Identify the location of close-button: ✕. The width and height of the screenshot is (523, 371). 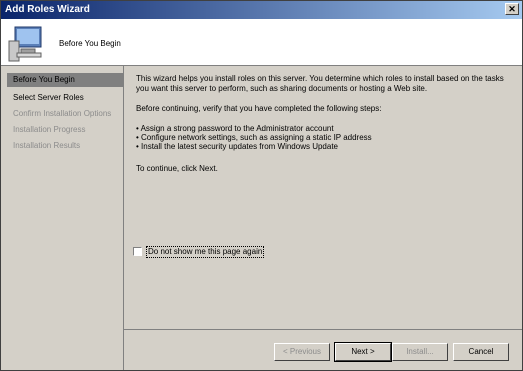
(512, 9).